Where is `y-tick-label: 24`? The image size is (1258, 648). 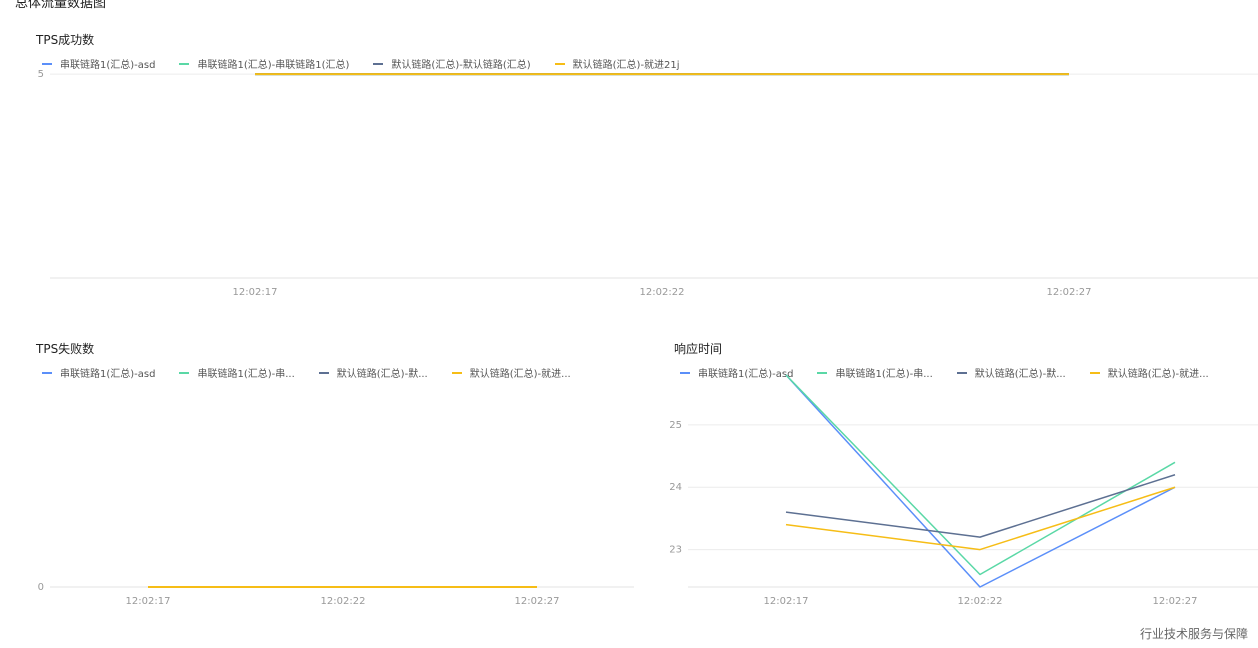 y-tick-label: 24 is located at coordinates (675, 487).